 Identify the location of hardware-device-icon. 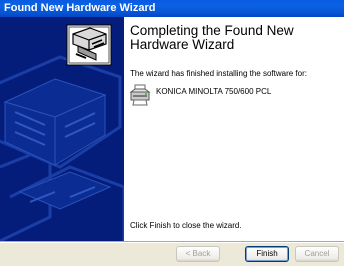
(89, 45).